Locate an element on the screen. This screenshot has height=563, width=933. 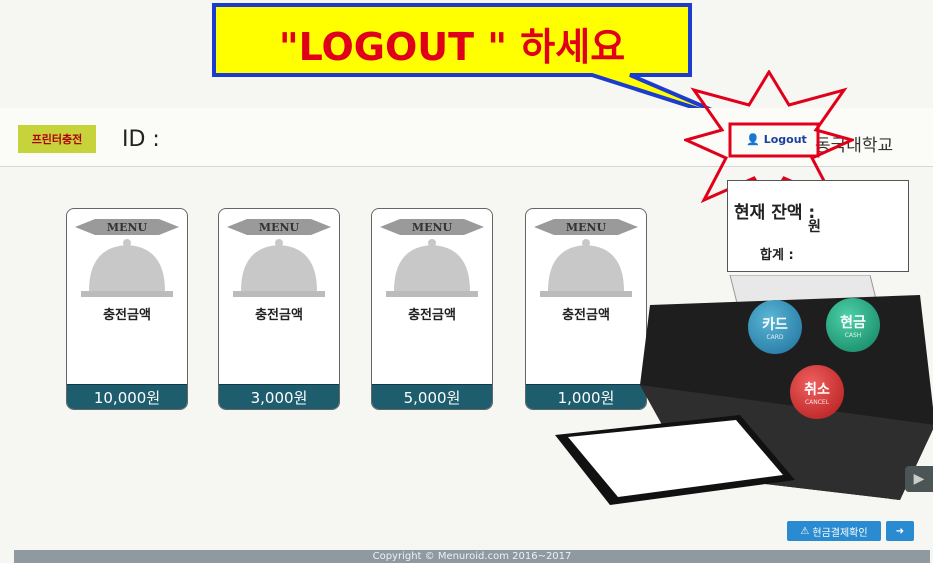
cancel-button: 취소 CANCEL is located at coordinates (817, 392).